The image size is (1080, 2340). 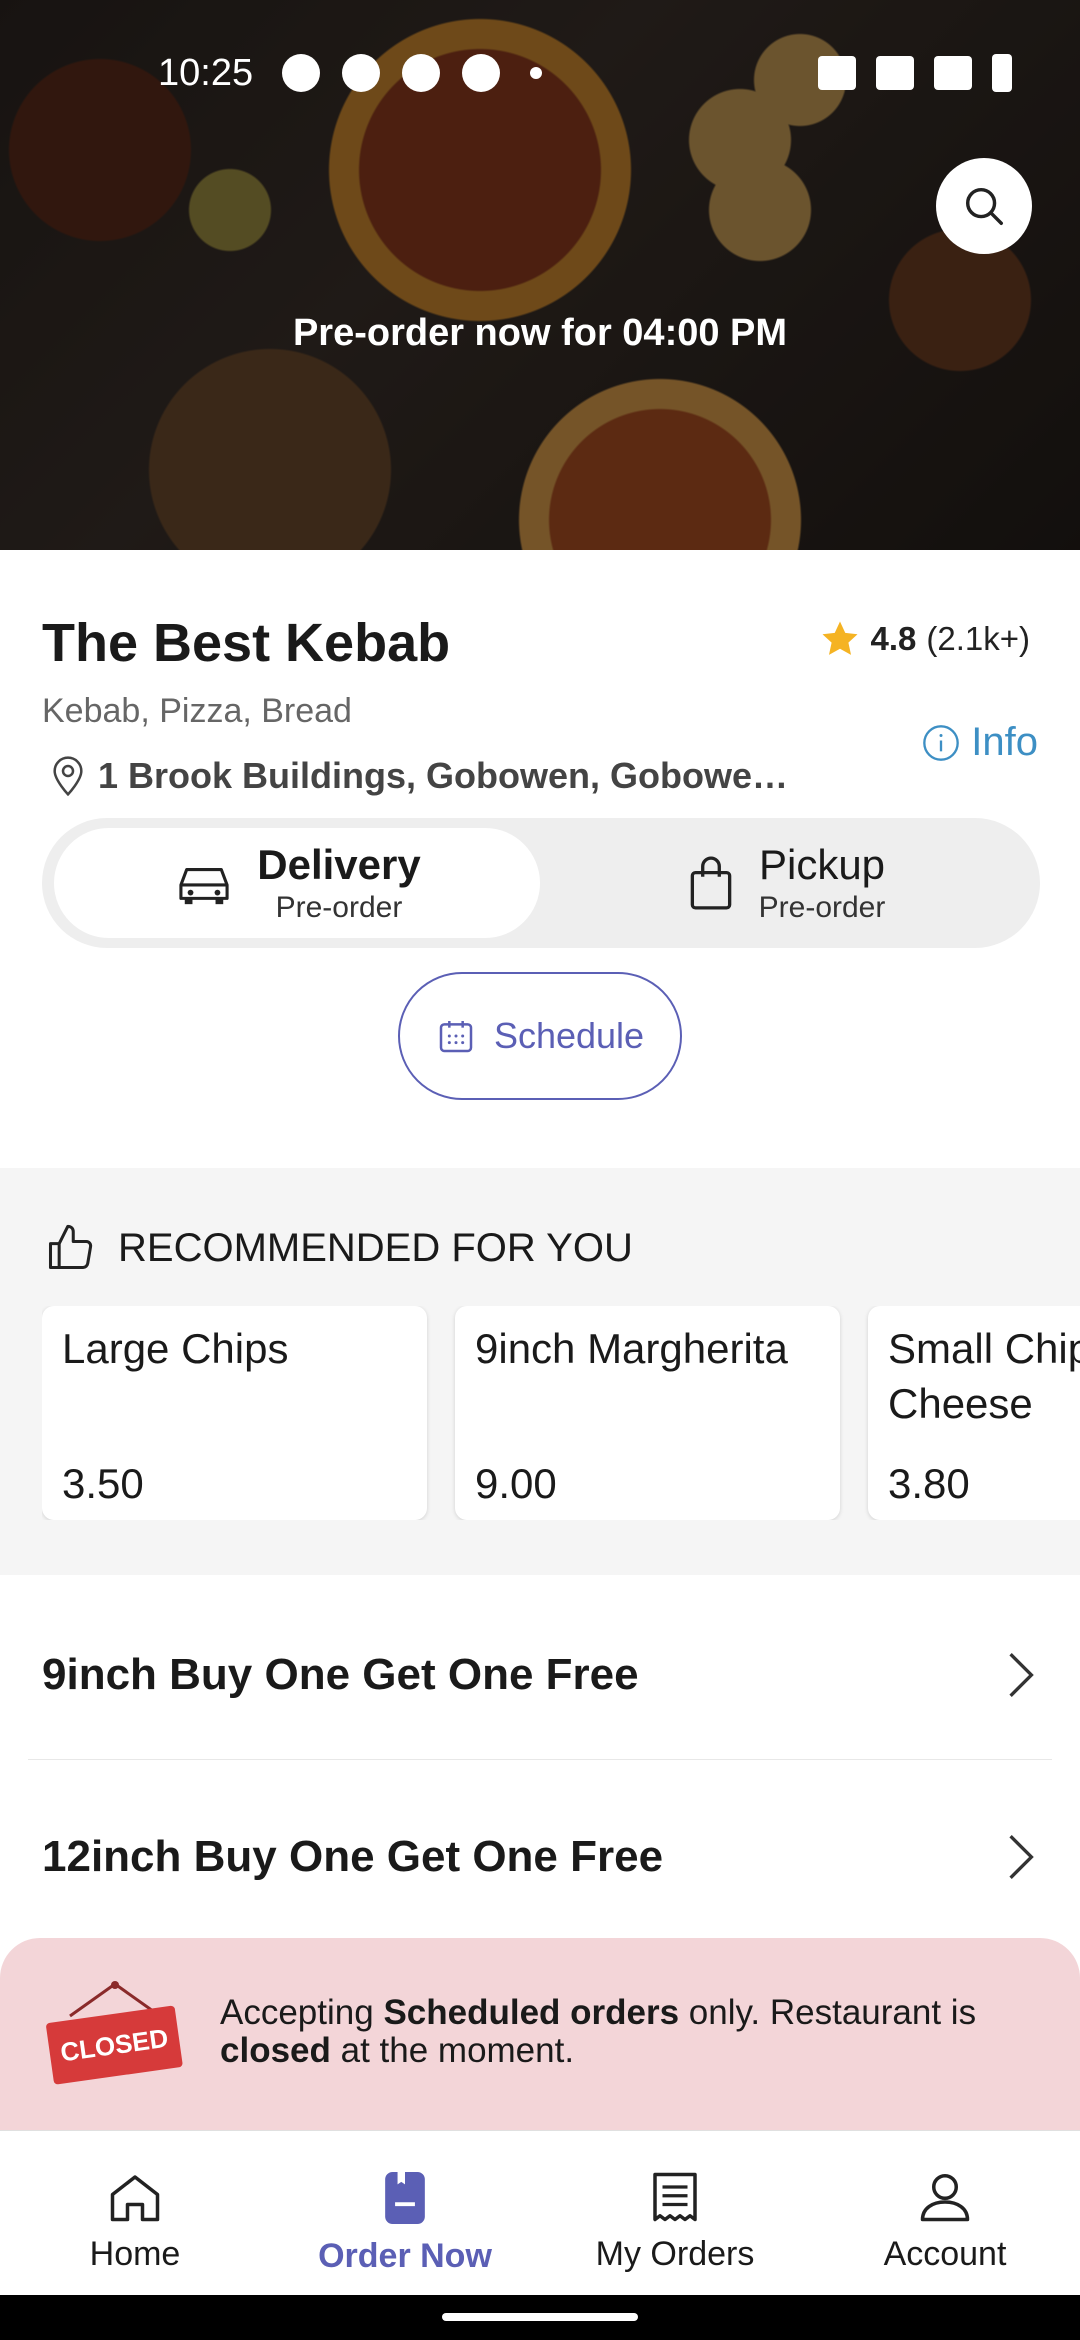 I want to click on cuisine-list: Kebab, Pizza, Bread, so click(x=197, y=711).